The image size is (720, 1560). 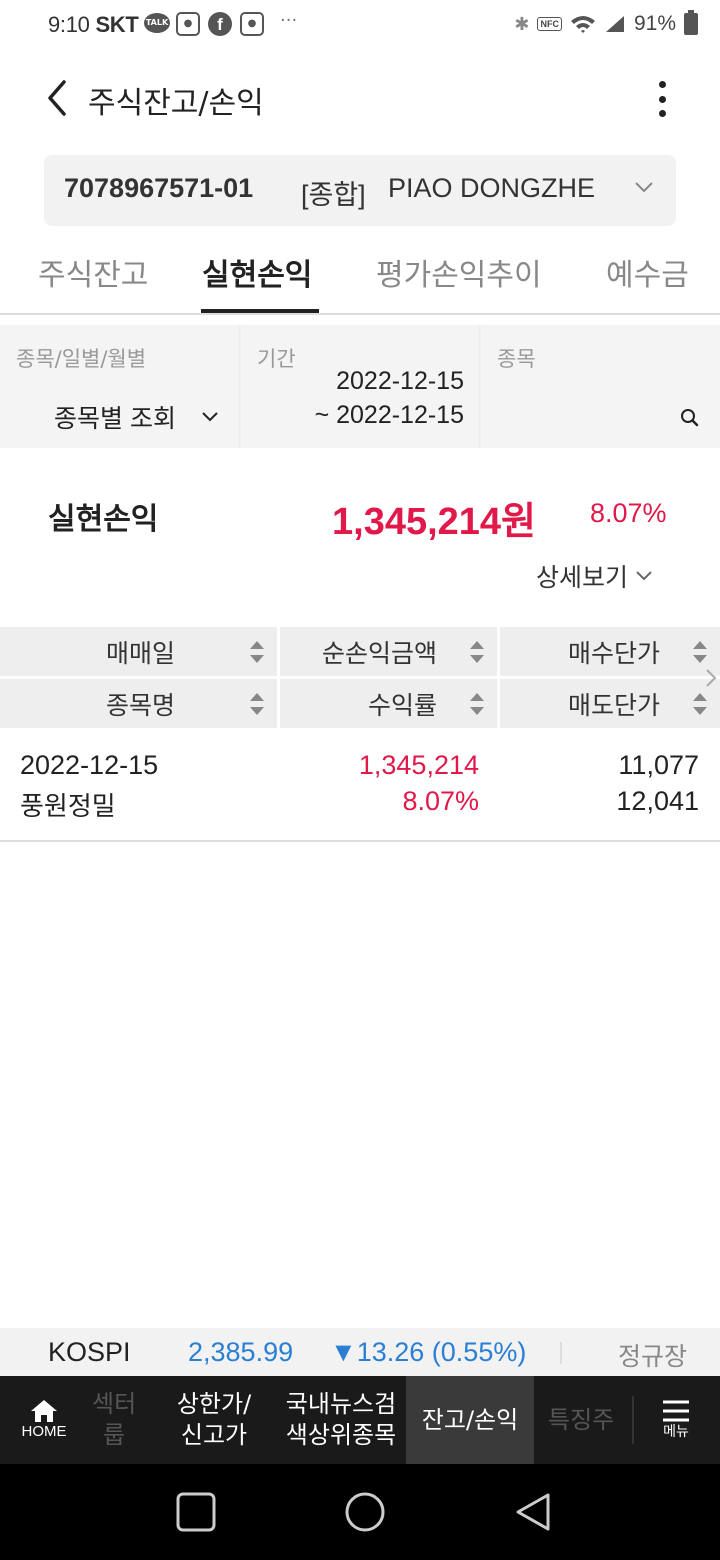 I want to click on battery-icon, so click(x=691, y=22).